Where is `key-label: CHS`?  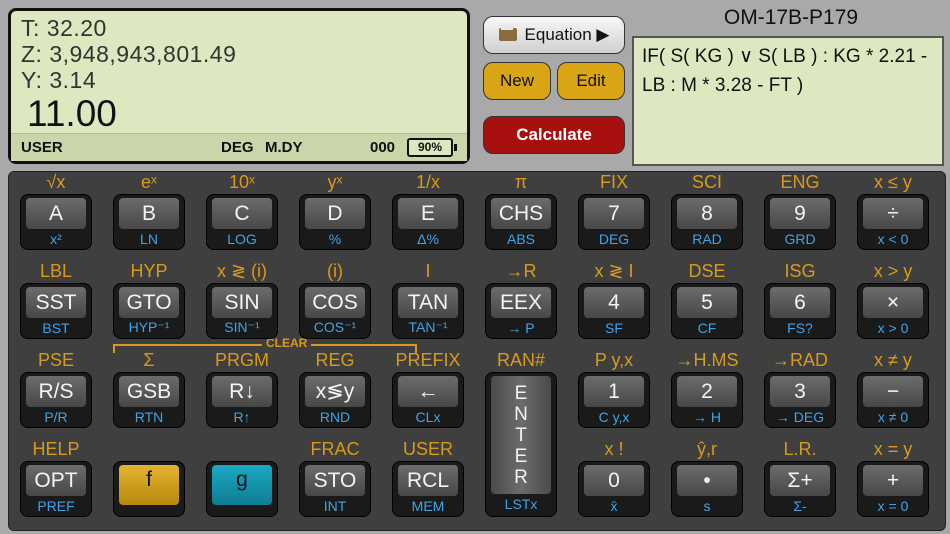
key-label: CHS is located at coordinates (521, 213).